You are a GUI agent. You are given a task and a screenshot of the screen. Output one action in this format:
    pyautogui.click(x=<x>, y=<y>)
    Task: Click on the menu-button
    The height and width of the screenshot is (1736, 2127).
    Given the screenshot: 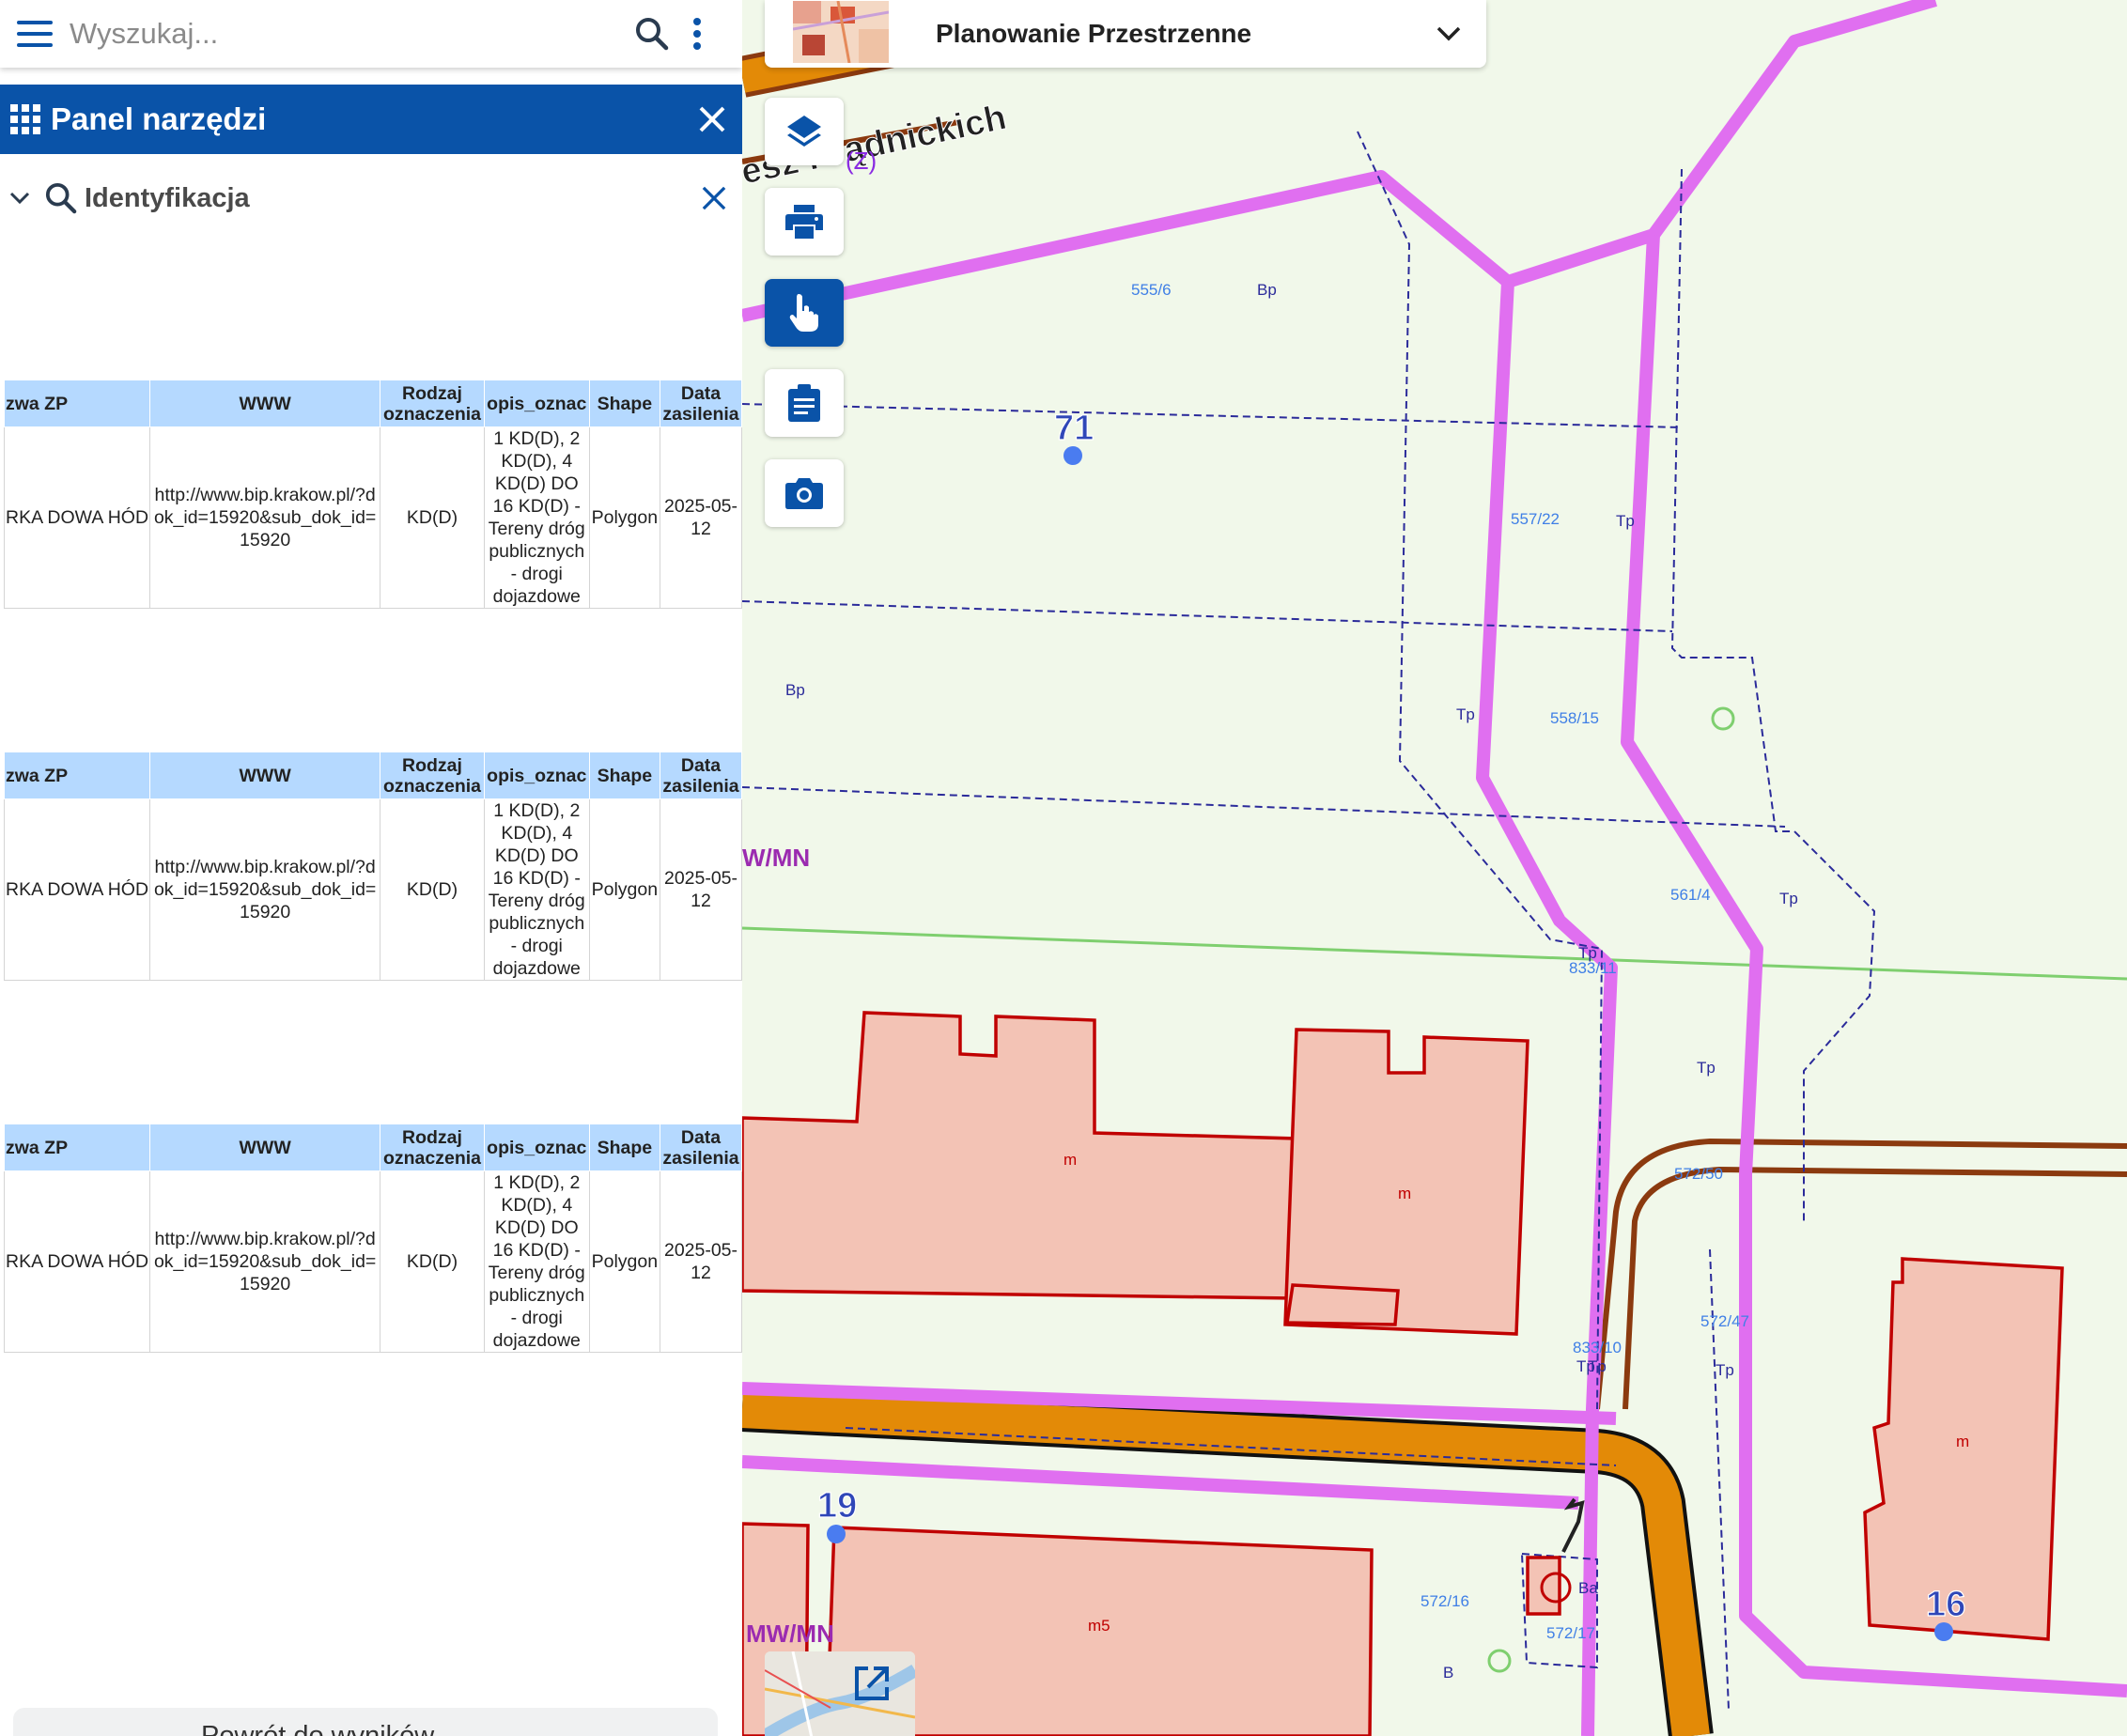 What is the action you would take?
    pyautogui.click(x=35, y=34)
    